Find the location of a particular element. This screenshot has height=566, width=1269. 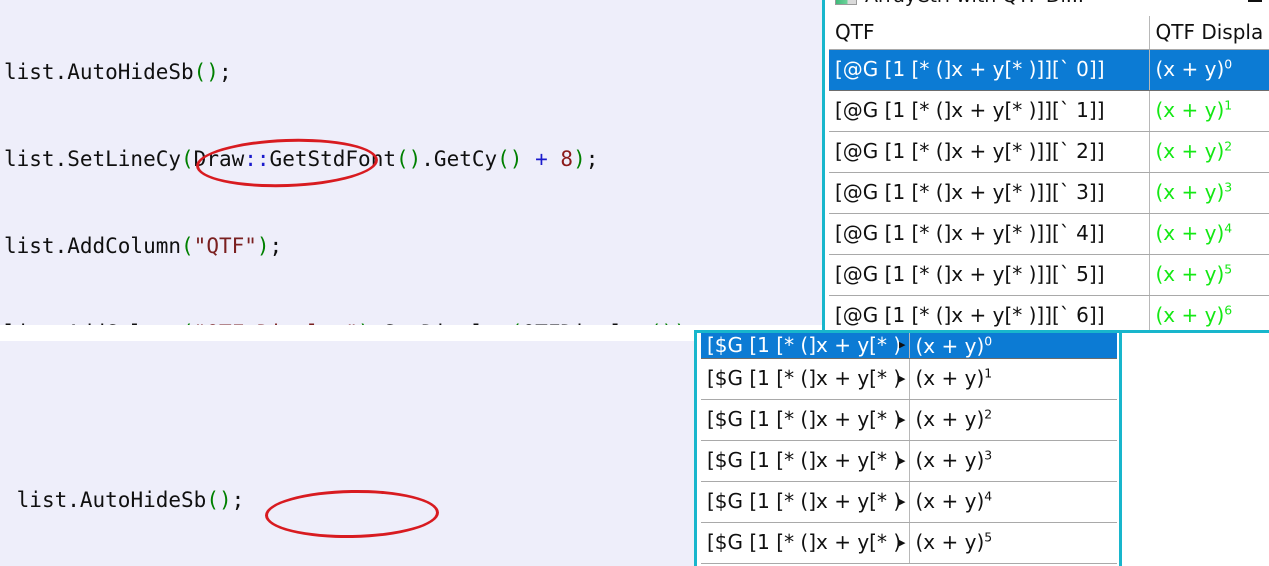

column-header-qtf-display: QTF Displa is located at coordinates (1209, 33).